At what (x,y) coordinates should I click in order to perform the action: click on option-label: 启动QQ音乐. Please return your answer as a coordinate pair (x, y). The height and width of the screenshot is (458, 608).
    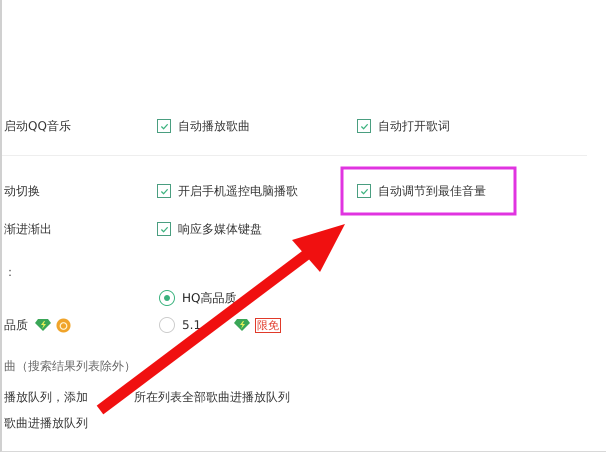
    Looking at the image, I should click on (37, 126).